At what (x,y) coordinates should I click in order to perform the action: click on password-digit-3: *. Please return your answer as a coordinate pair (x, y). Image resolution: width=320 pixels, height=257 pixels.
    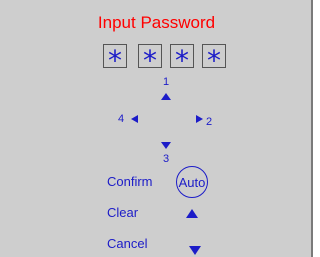
    Looking at the image, I should click on (182, 60).